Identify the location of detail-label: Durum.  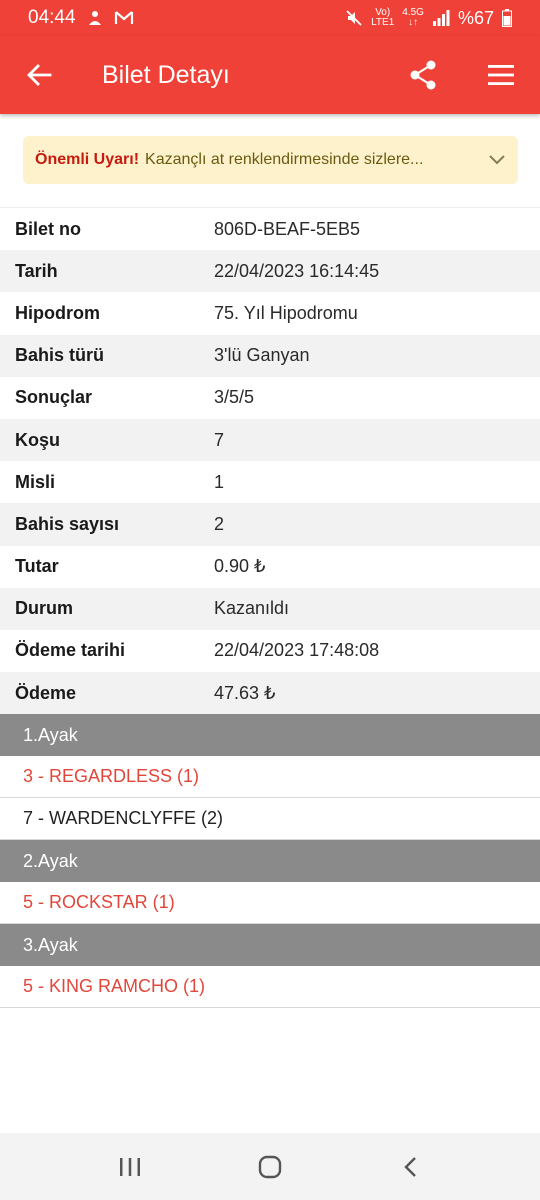
(44, 608).